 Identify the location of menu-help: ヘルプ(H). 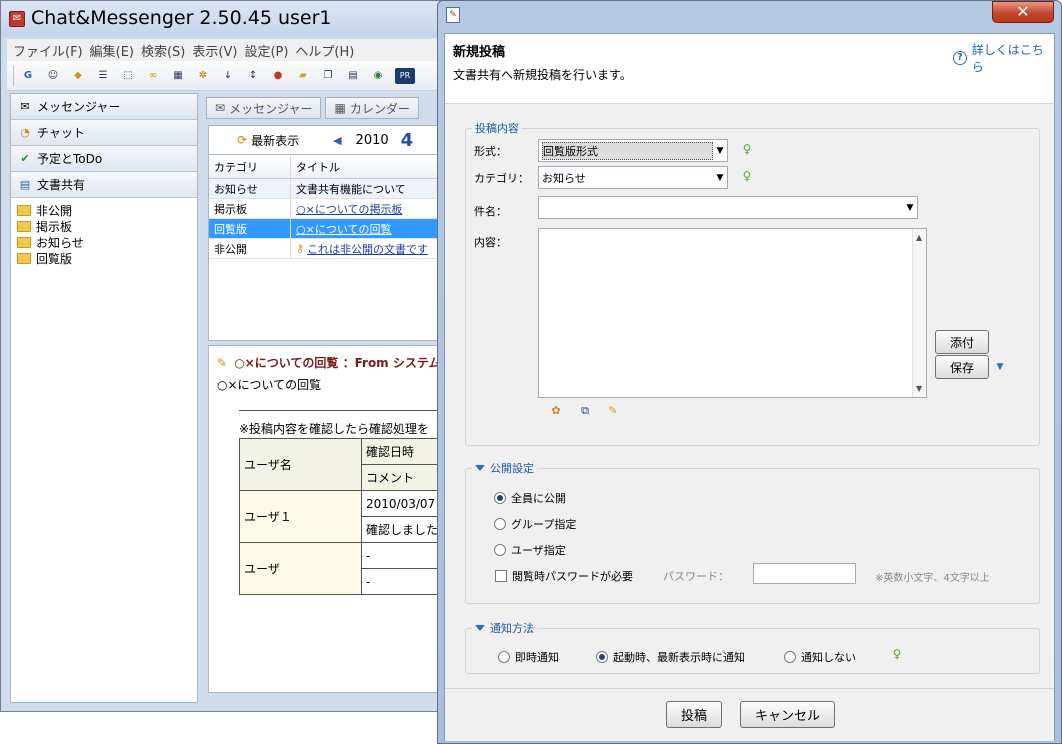
(324, 50).